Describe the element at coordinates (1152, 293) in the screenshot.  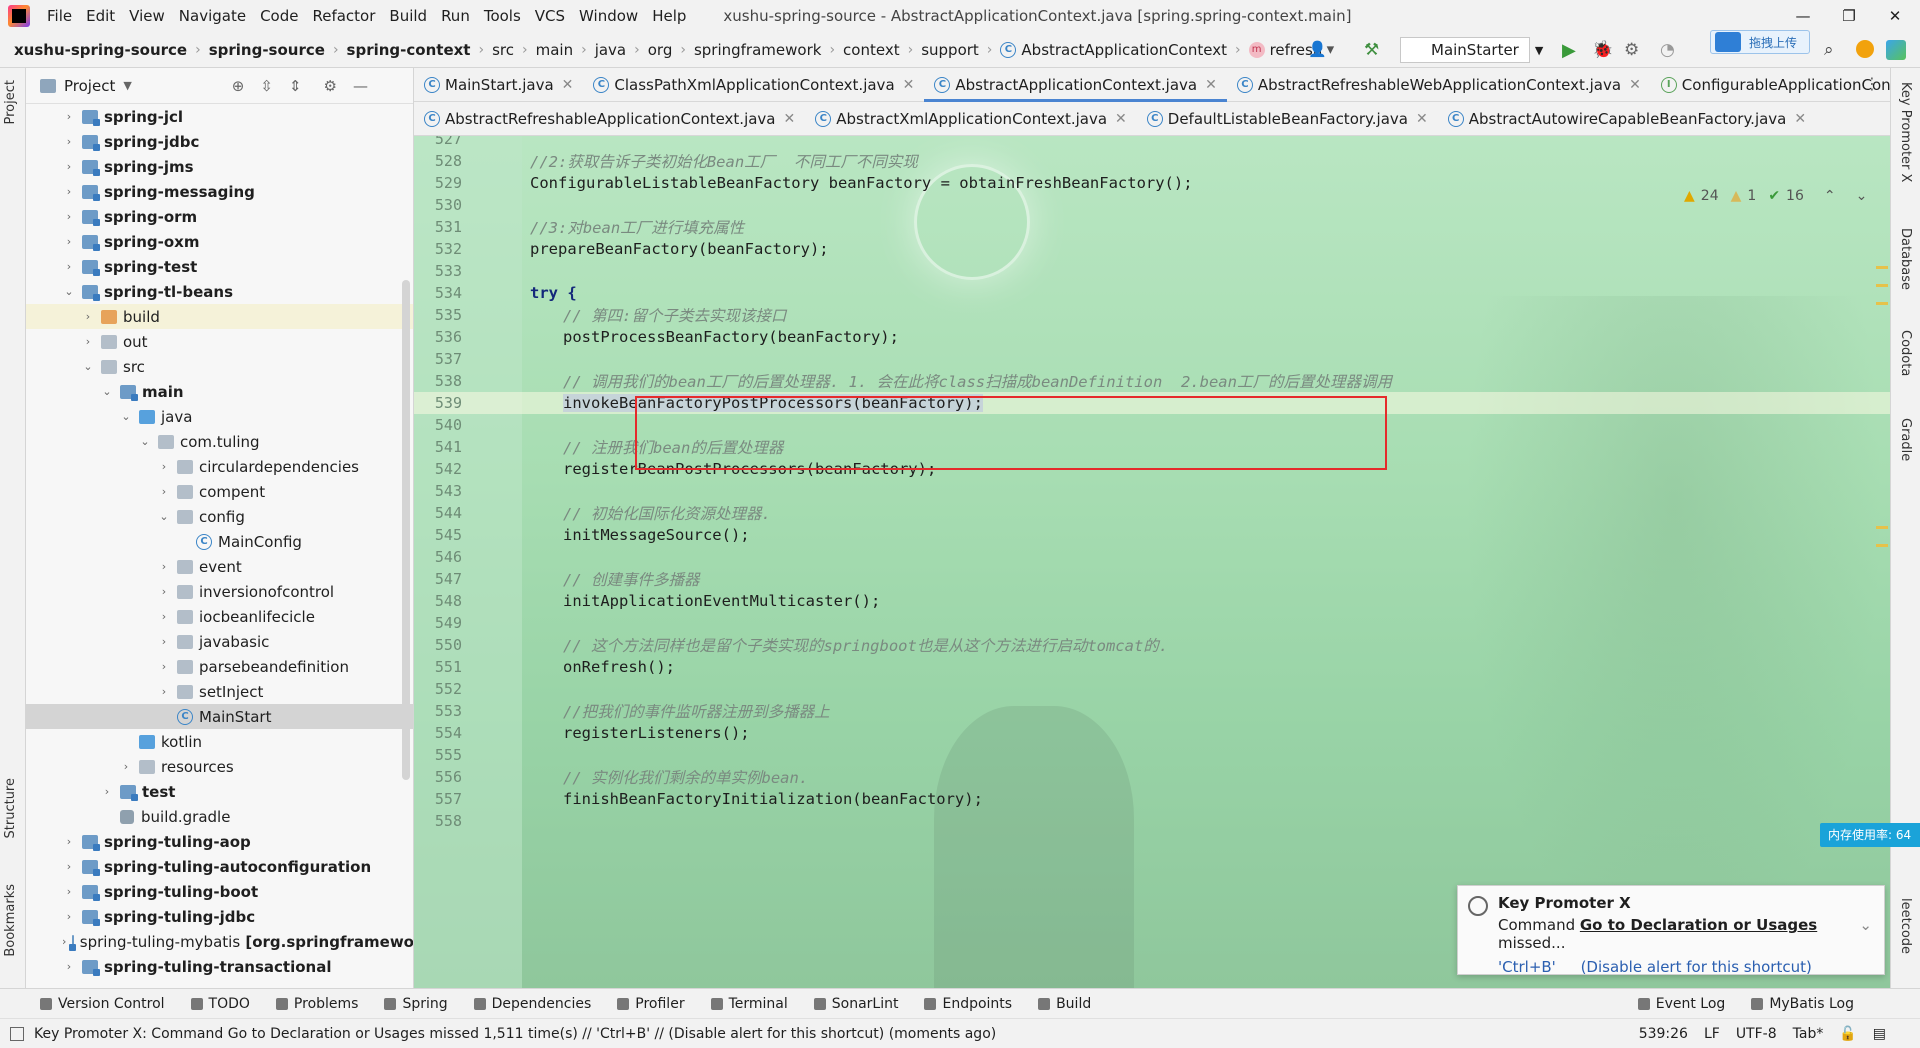
I see `code-line: 534 try {` at that location.